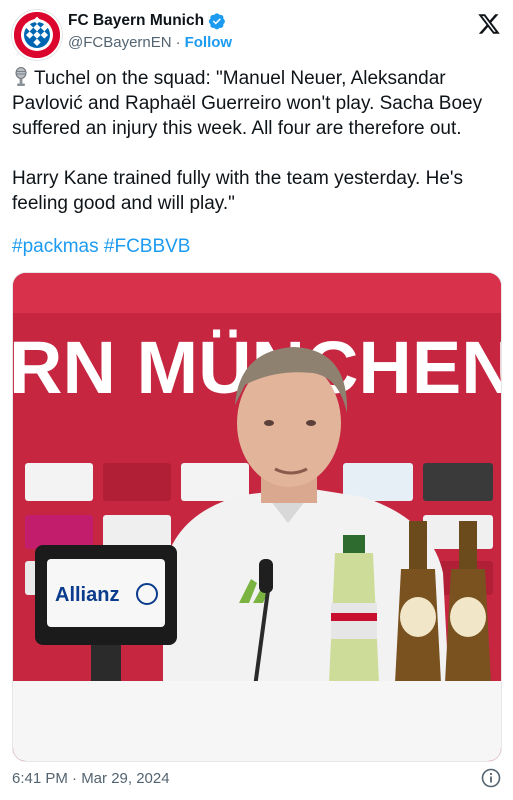  I want to click on fc-bayern-avatar, so click(37, 35).